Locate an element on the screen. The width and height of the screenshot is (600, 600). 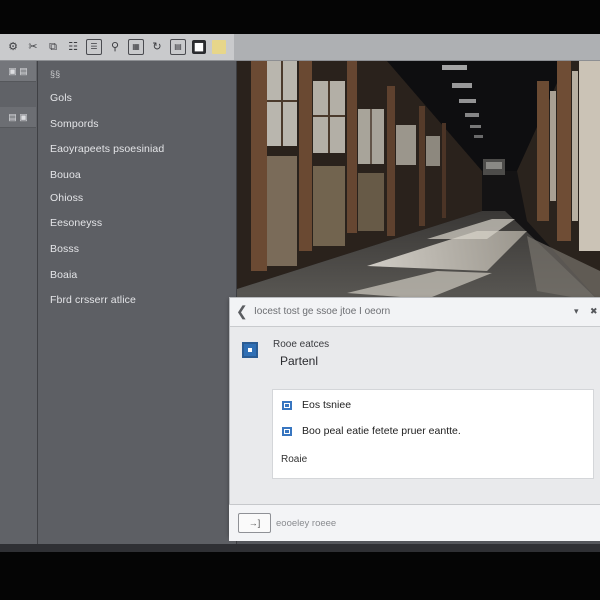
app-icon is located at coordinates (250, 350).